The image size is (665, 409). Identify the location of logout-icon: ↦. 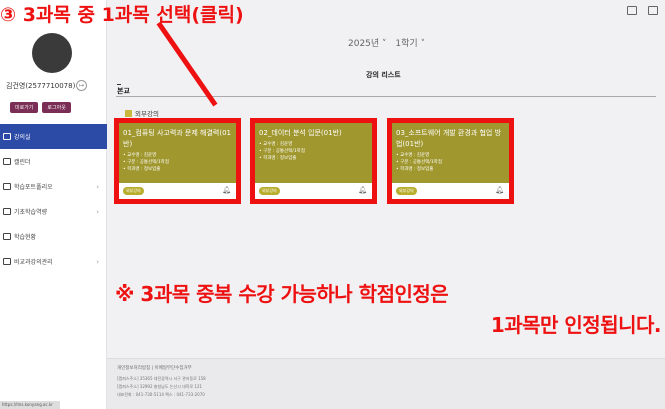
(81, 85).